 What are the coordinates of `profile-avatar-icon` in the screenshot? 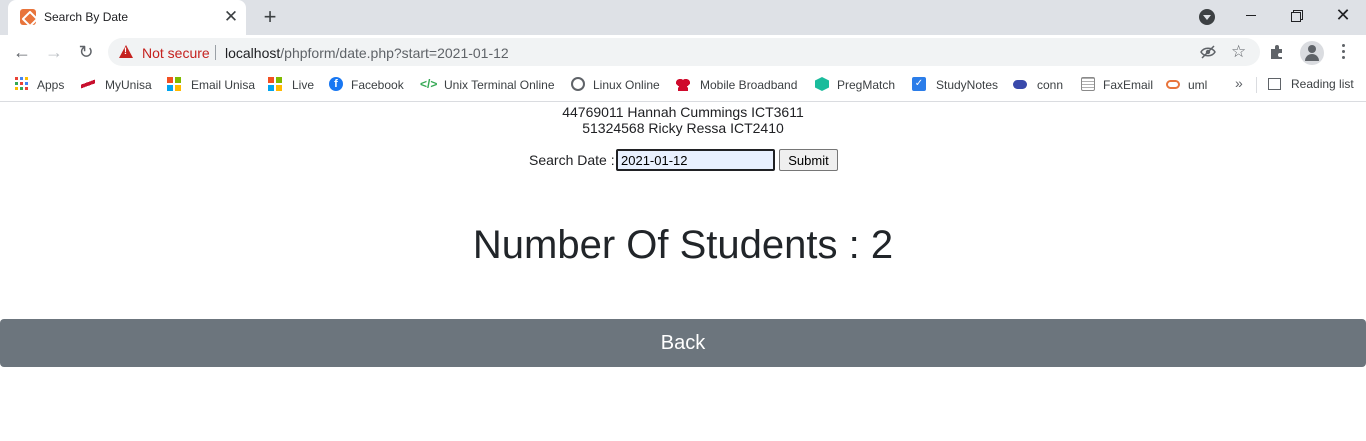 It's located at (1312, 53).